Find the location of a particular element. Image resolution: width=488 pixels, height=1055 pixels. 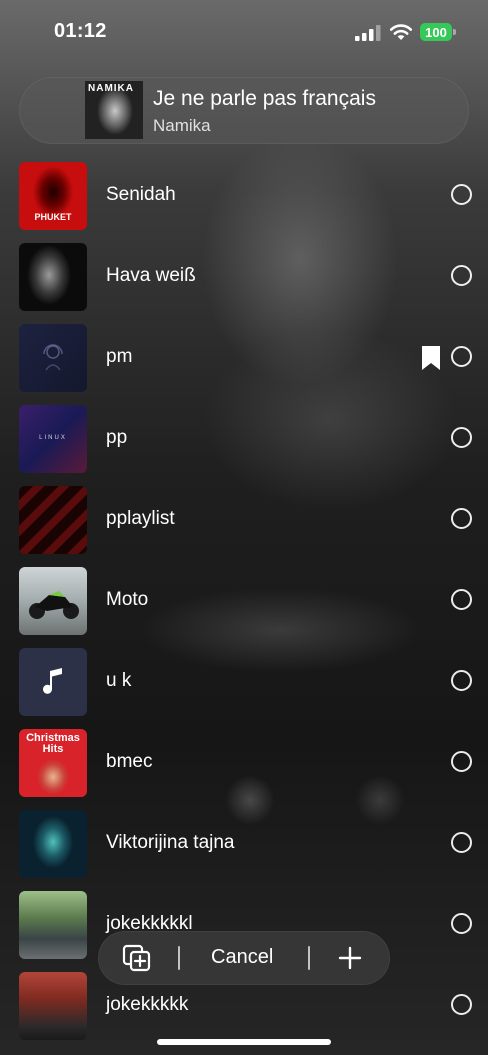

playlist-name: pp is located at coordinates (117, 437).